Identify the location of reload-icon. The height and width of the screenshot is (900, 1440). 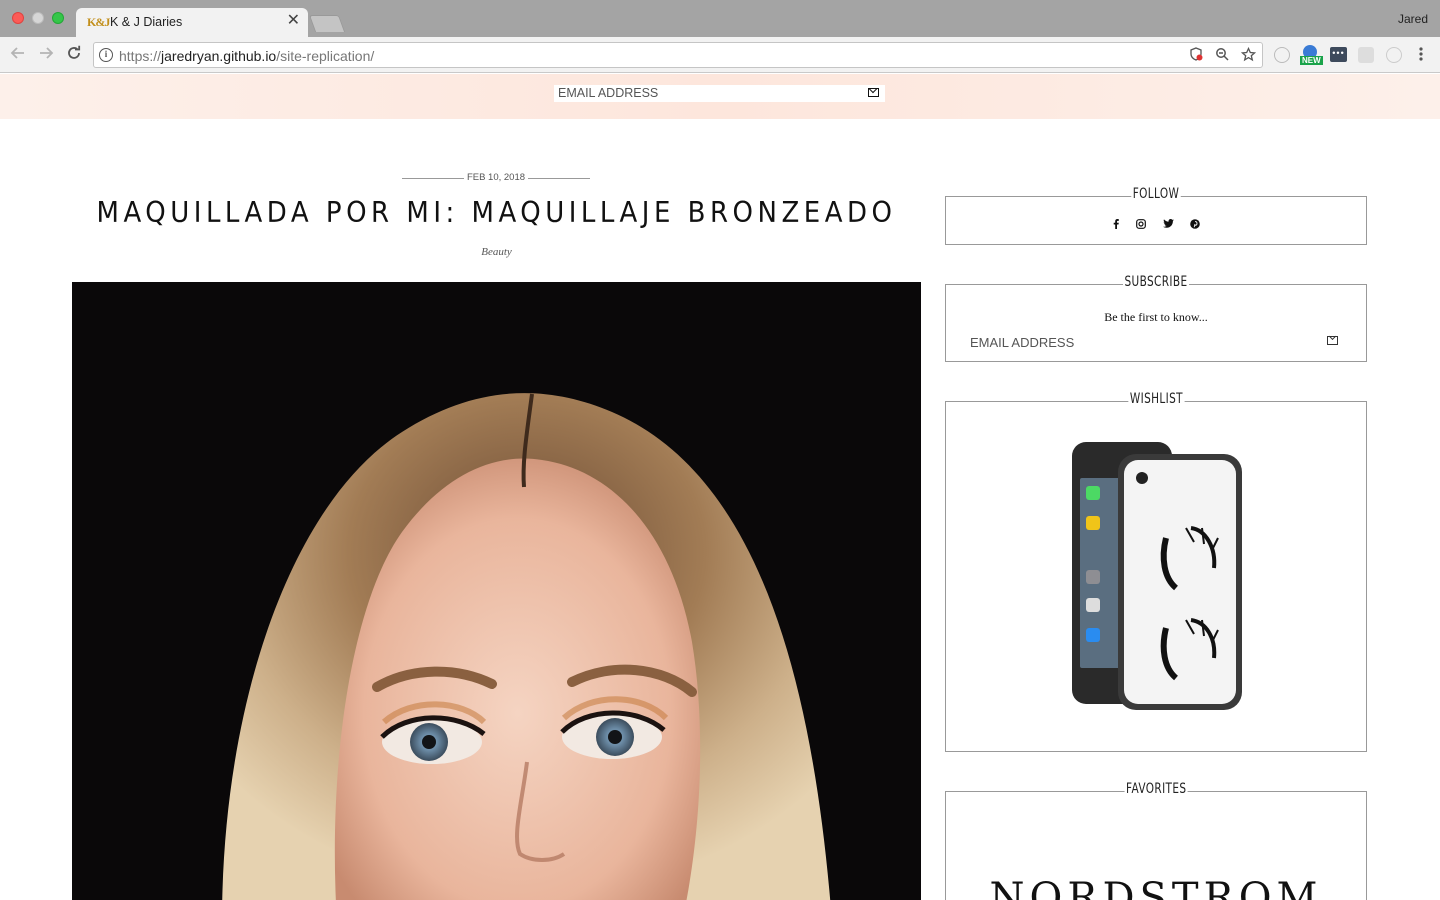
(74, 55).